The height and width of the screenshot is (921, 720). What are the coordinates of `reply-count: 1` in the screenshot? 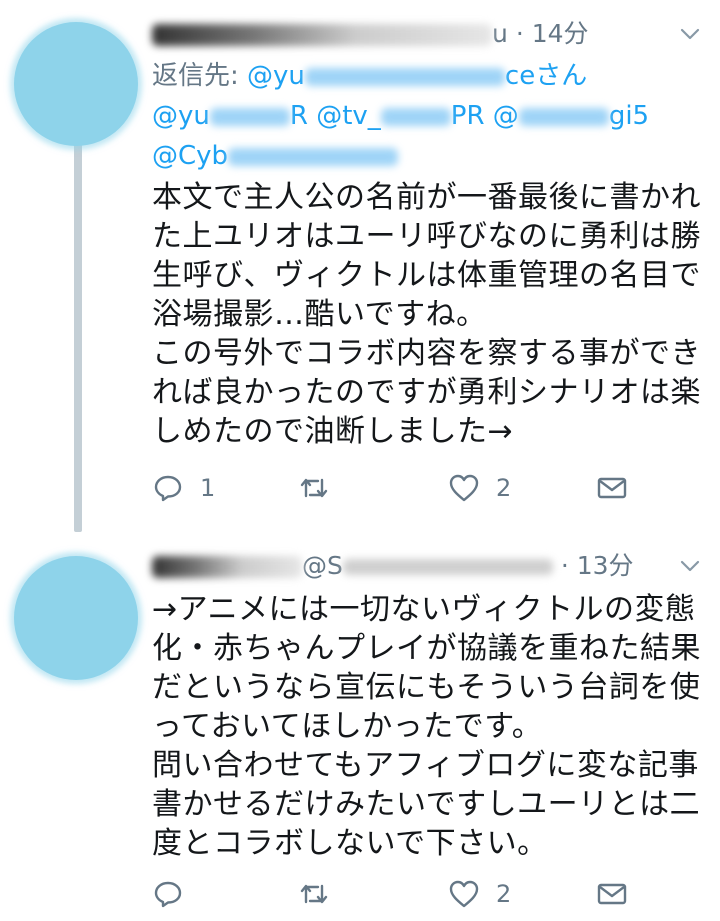 It's located at (208, 488).